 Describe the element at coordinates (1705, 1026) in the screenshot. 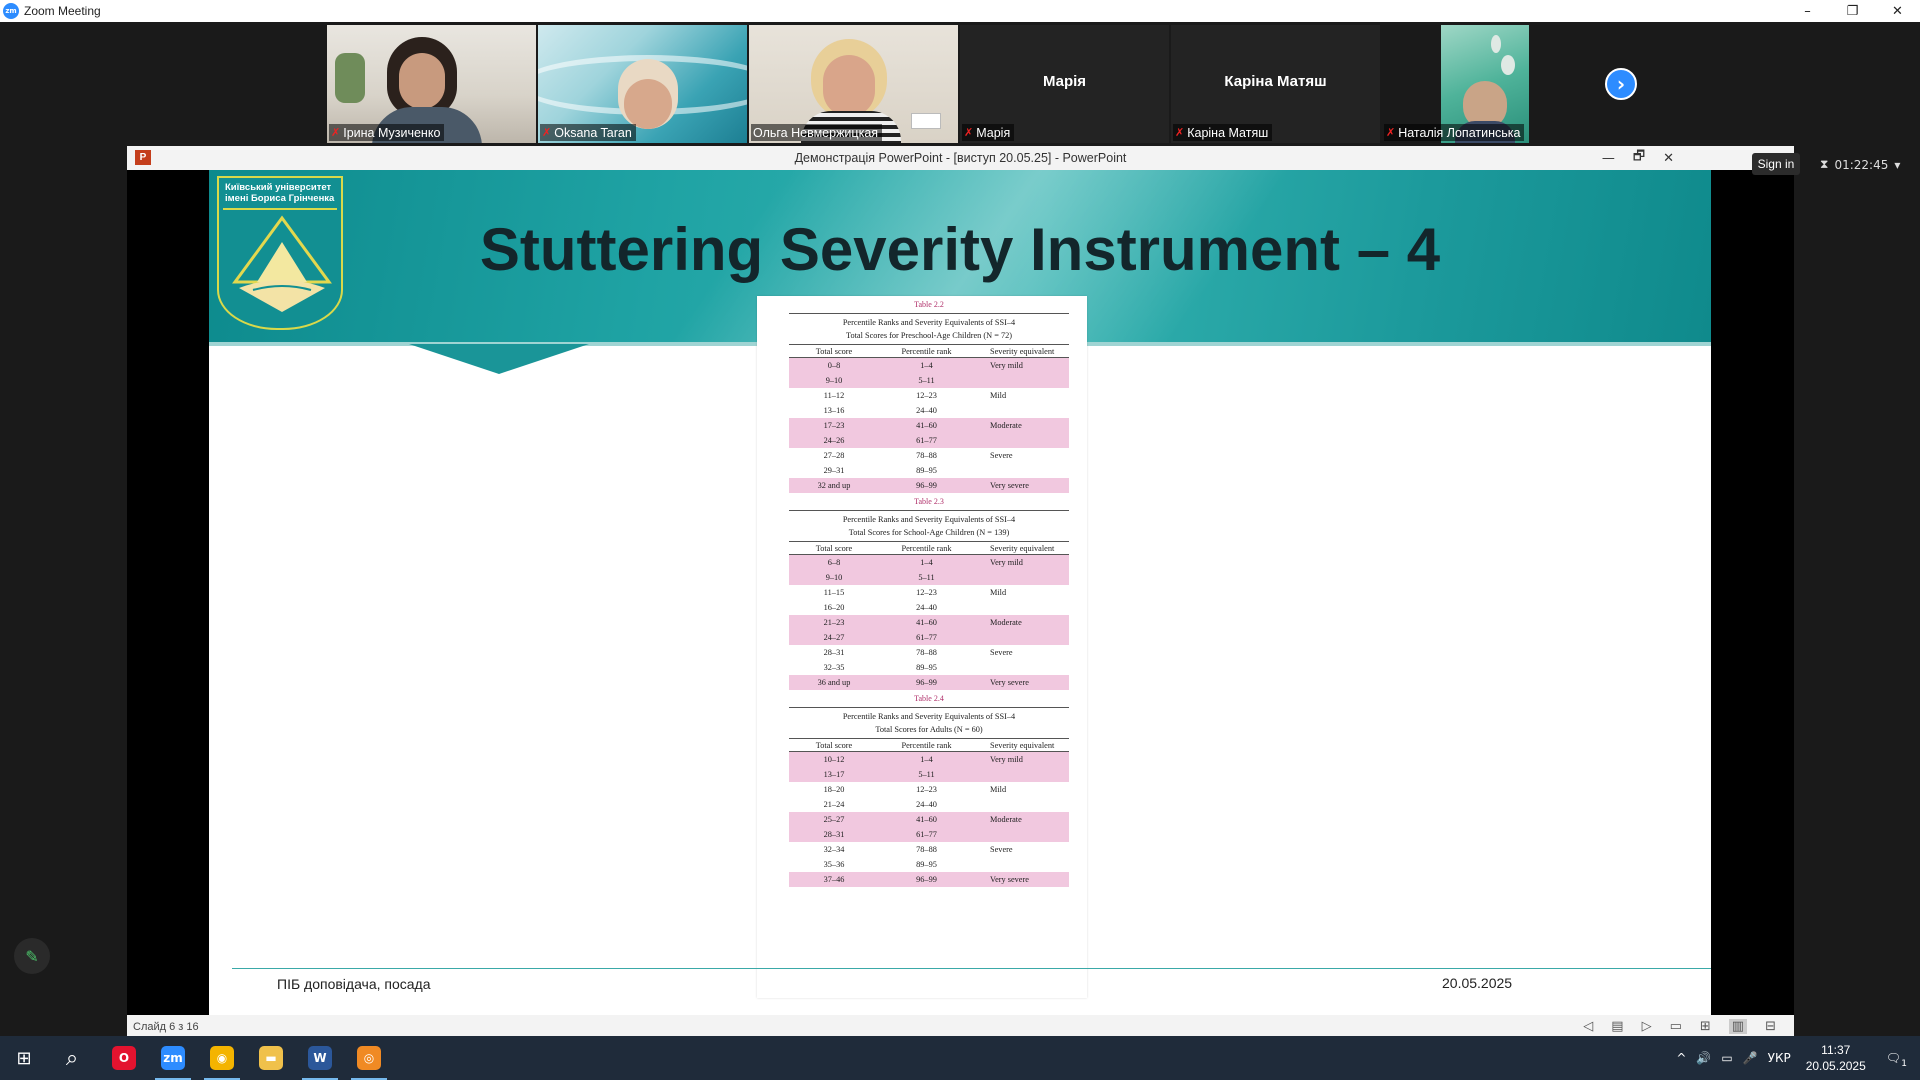

I see `slide-sorter-icon: ⊞` at that location.